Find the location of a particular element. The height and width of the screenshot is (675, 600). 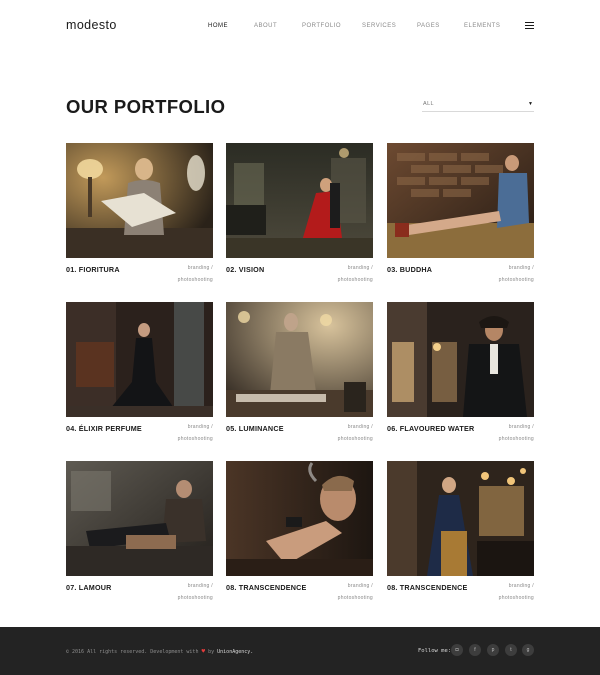

category-filter-select: ALL ▼ is located at coordinates (478, 105).